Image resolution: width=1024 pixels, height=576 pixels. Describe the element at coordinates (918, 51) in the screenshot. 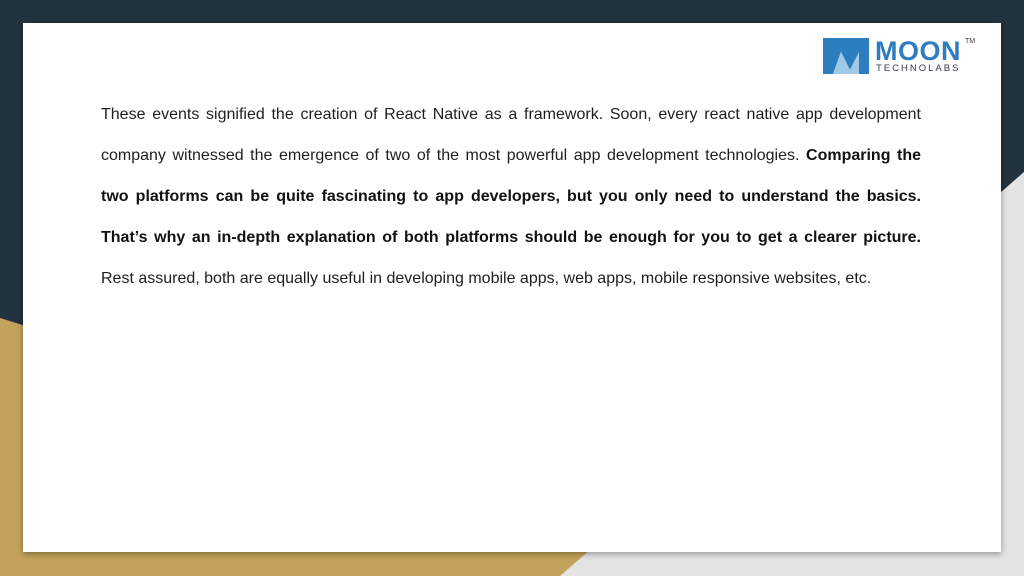

I see `logo-wordmark: MOON` at that location.